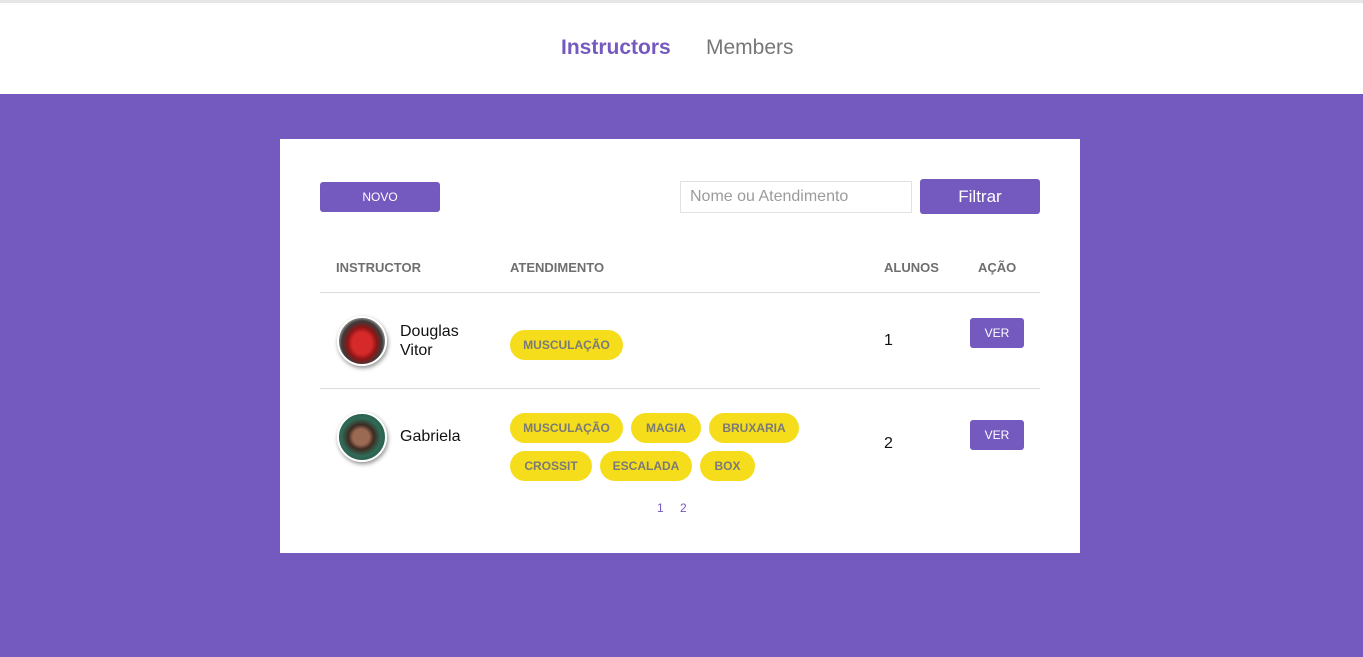 This screenshot has height=657, width=1363. I want to click on nav-members-link: Members, so click(750, 48).